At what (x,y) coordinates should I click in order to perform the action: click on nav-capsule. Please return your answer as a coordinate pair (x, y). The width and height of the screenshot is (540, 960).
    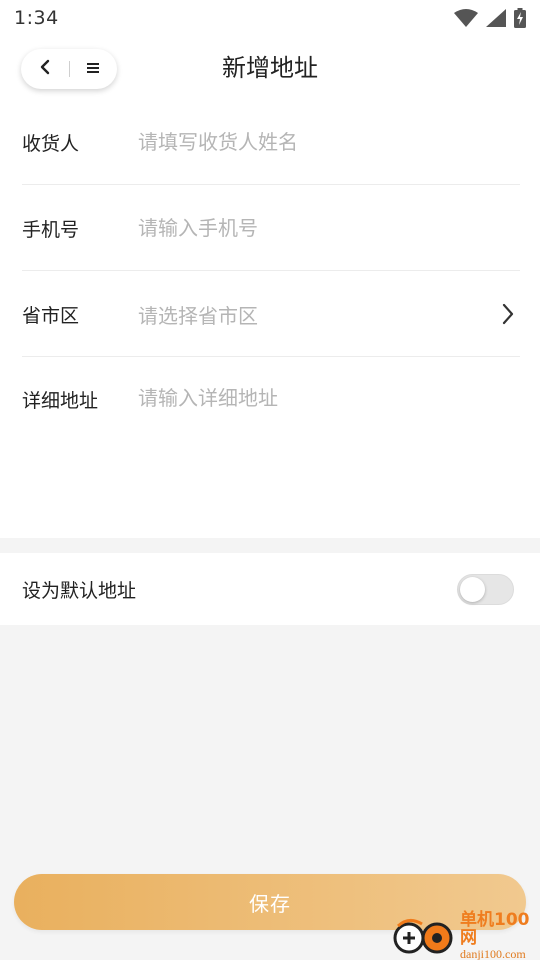
    Looking at the image, I should click on (69, 69).